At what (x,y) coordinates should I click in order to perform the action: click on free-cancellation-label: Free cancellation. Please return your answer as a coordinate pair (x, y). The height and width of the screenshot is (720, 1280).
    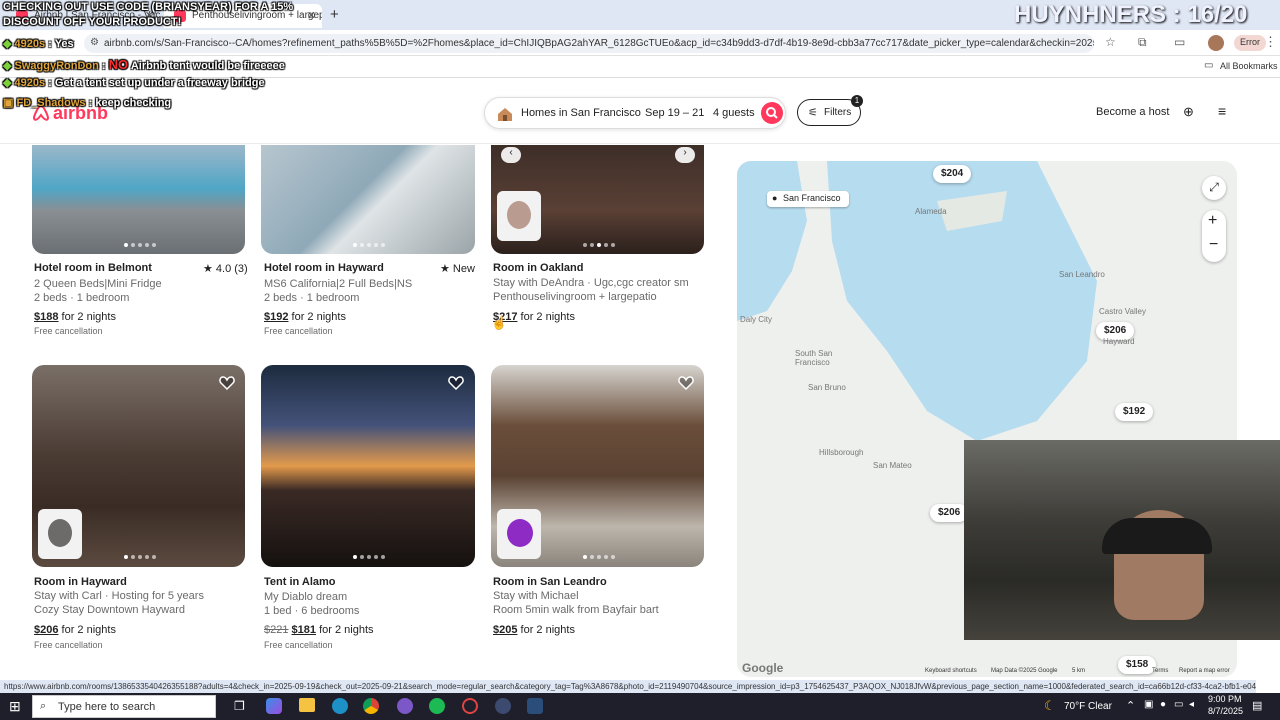
    Looking at the image, I should click on (298, 645).